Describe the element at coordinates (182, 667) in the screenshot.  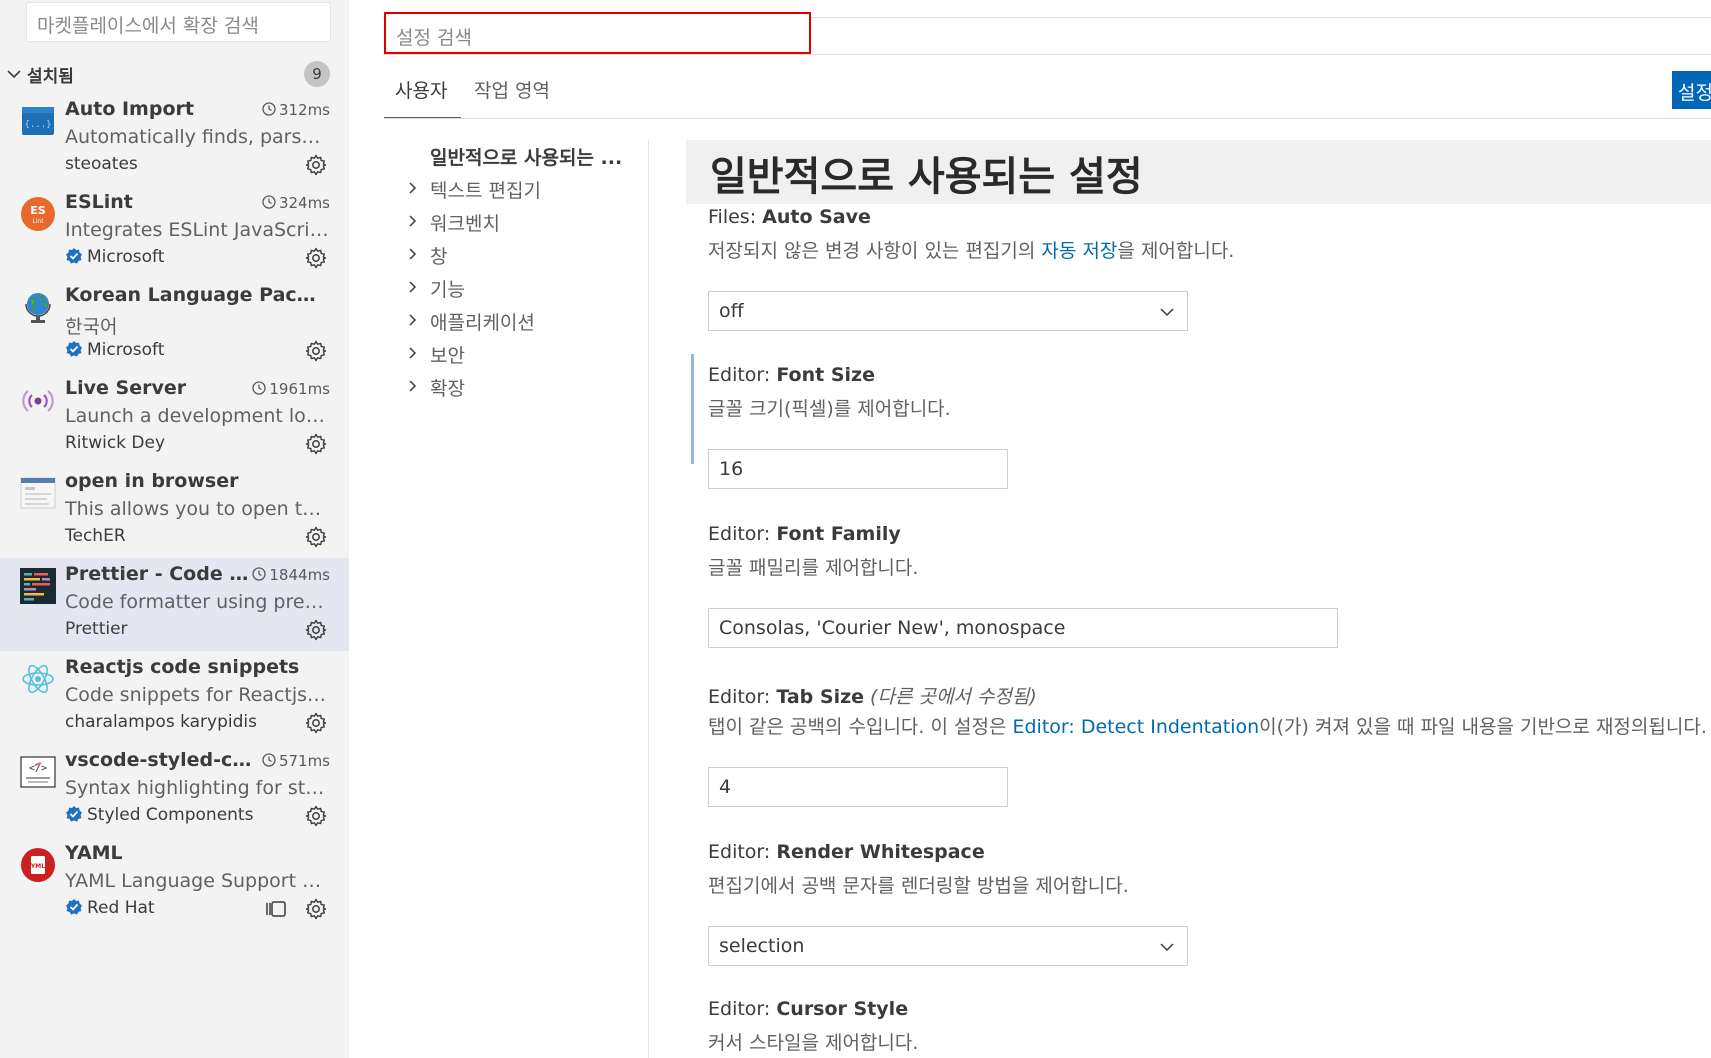
I see `extension-name: Reactjs code snippets` at that location.